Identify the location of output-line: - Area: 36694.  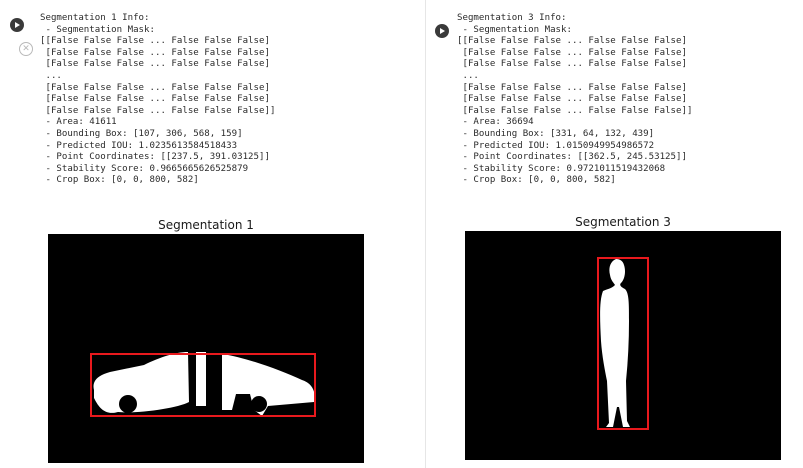
(495, 122).